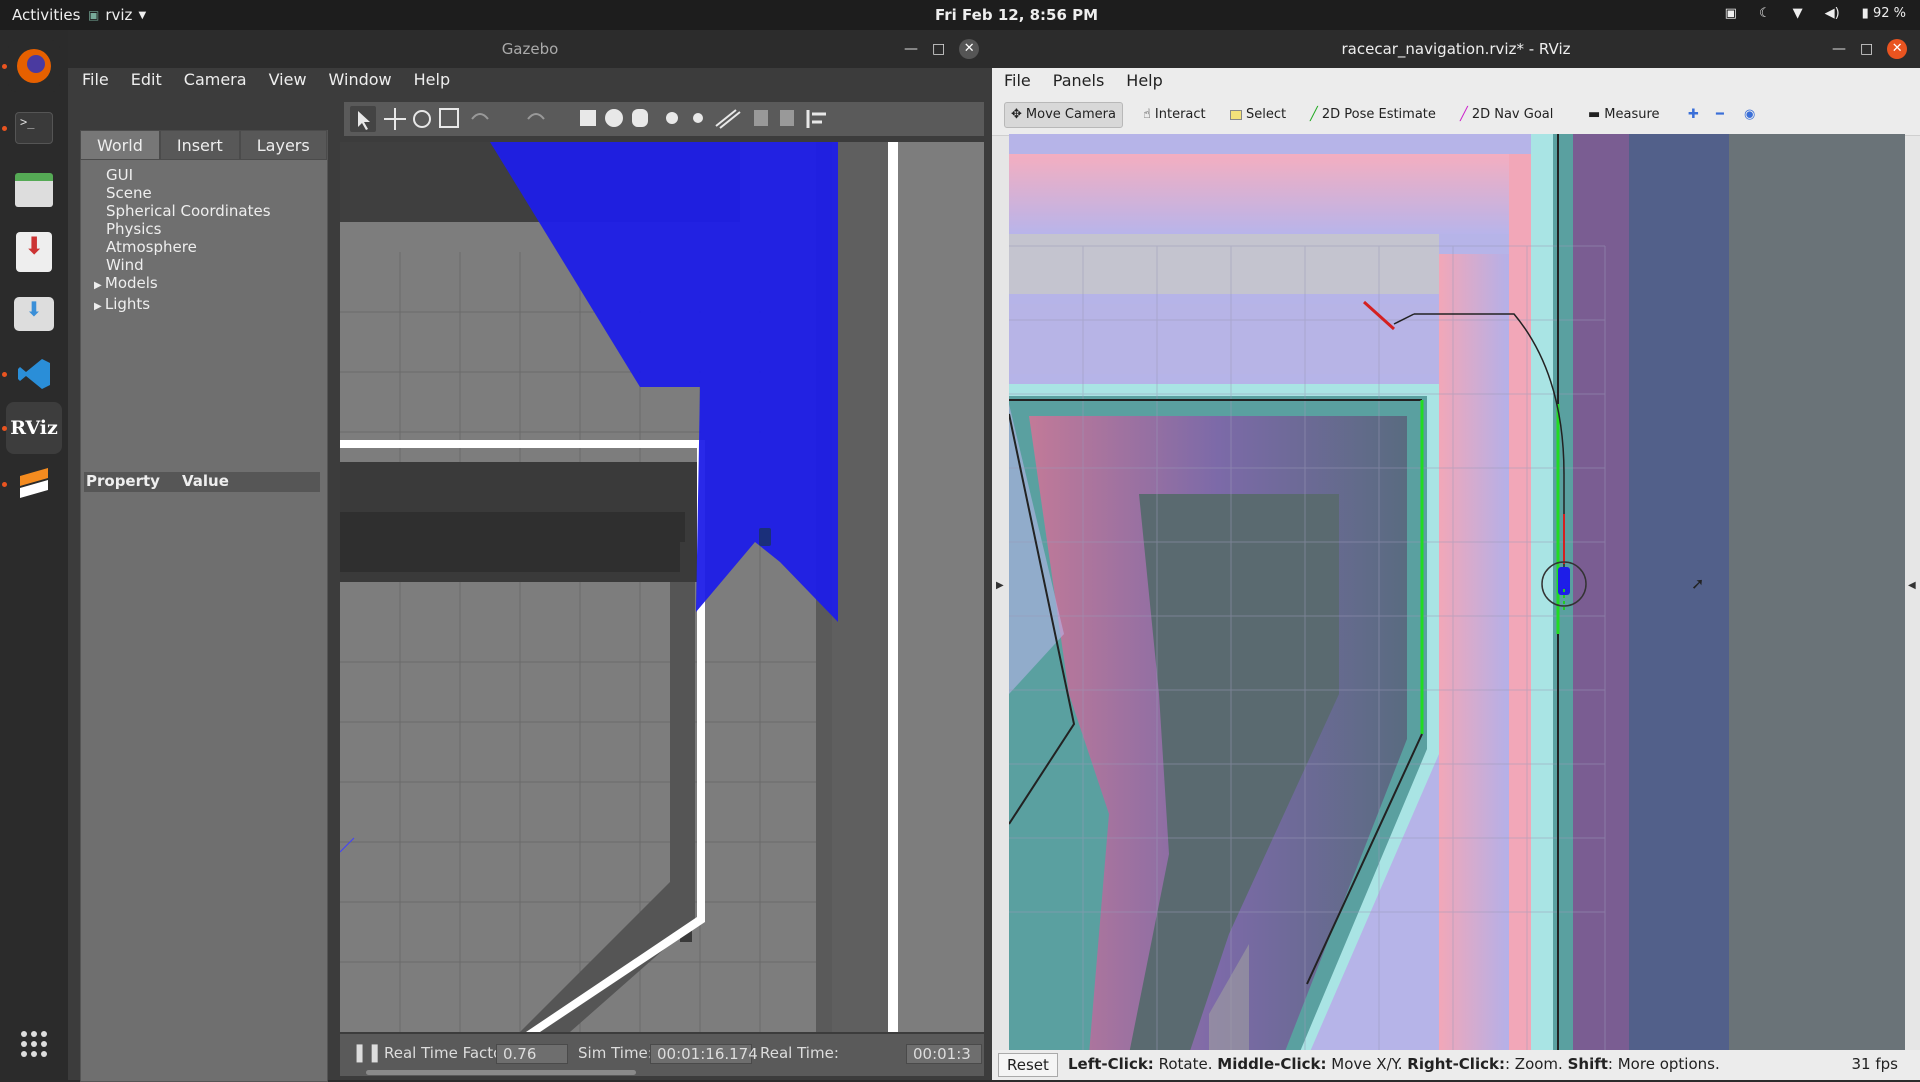  What do you see at coordinates (34, 1044) in the screenshot?
I see `apps-grid-icon` at bounding box center [34, 1044].